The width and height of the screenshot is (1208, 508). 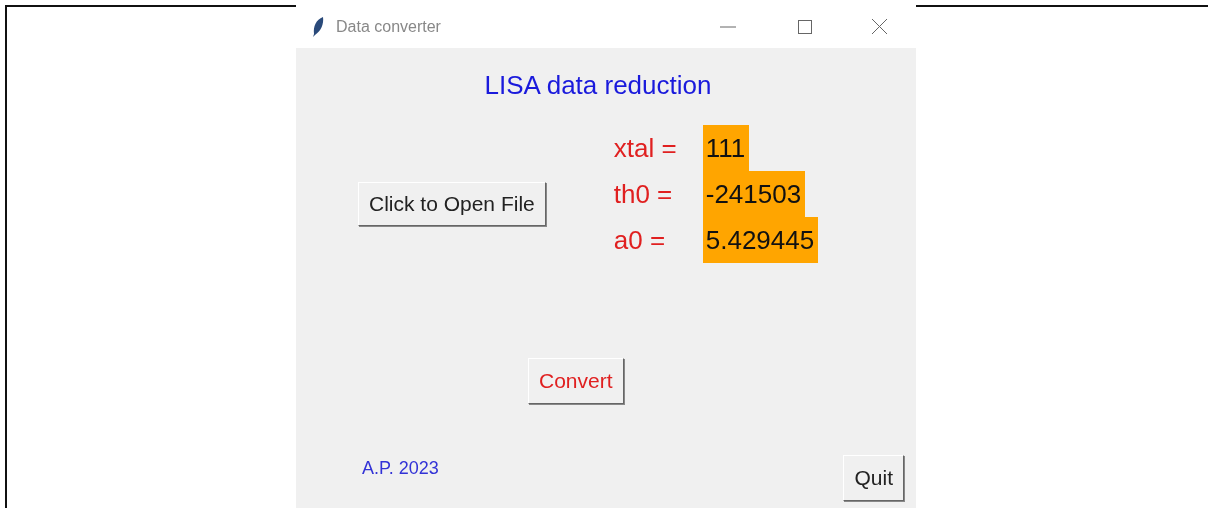 What do you see at coordinates (400, 468) in the screenshot?
I see `author-credit: A.P. 2023` at bounding box center [400, 468].